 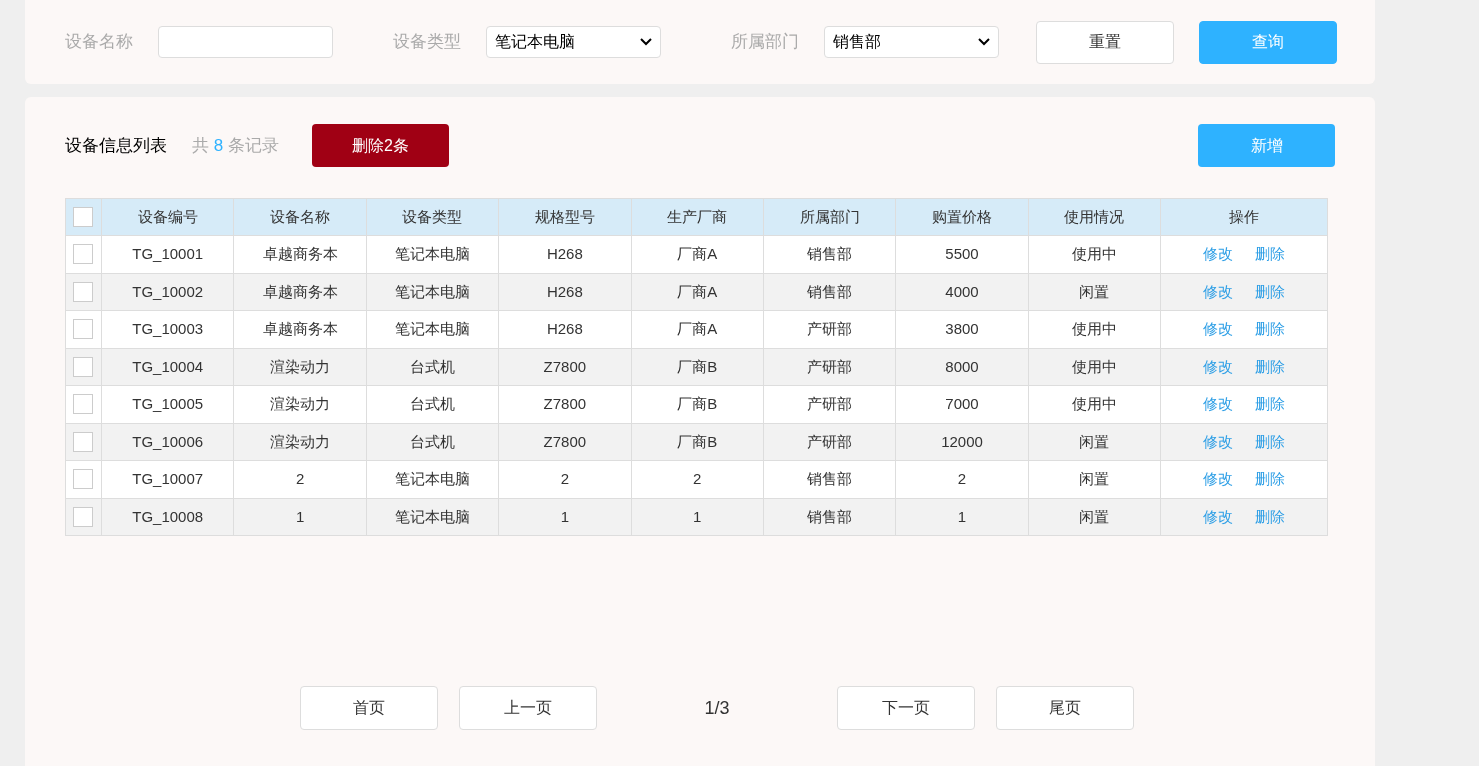 What do you see at coordinates (167, 442) in the screenshot?
I see `table-cell: TG_10006` at bounding box center [167, 442].